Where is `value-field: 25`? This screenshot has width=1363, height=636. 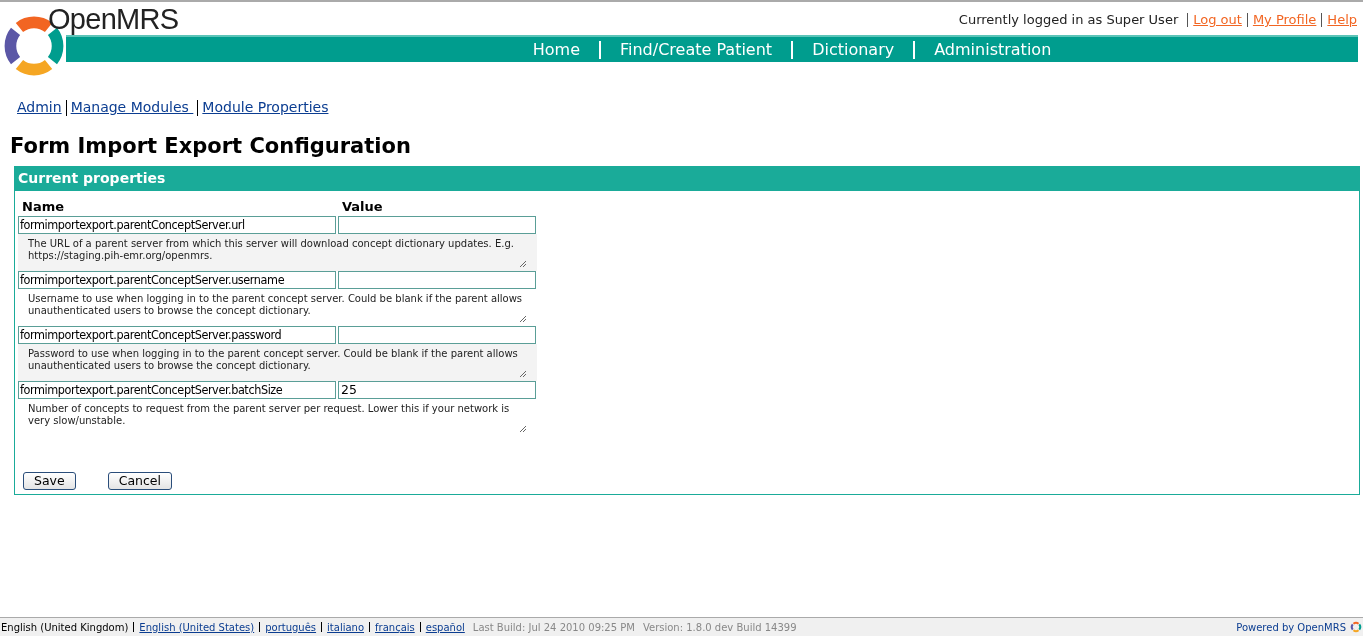 value-field: 25 is located at coordinates (437, 390).